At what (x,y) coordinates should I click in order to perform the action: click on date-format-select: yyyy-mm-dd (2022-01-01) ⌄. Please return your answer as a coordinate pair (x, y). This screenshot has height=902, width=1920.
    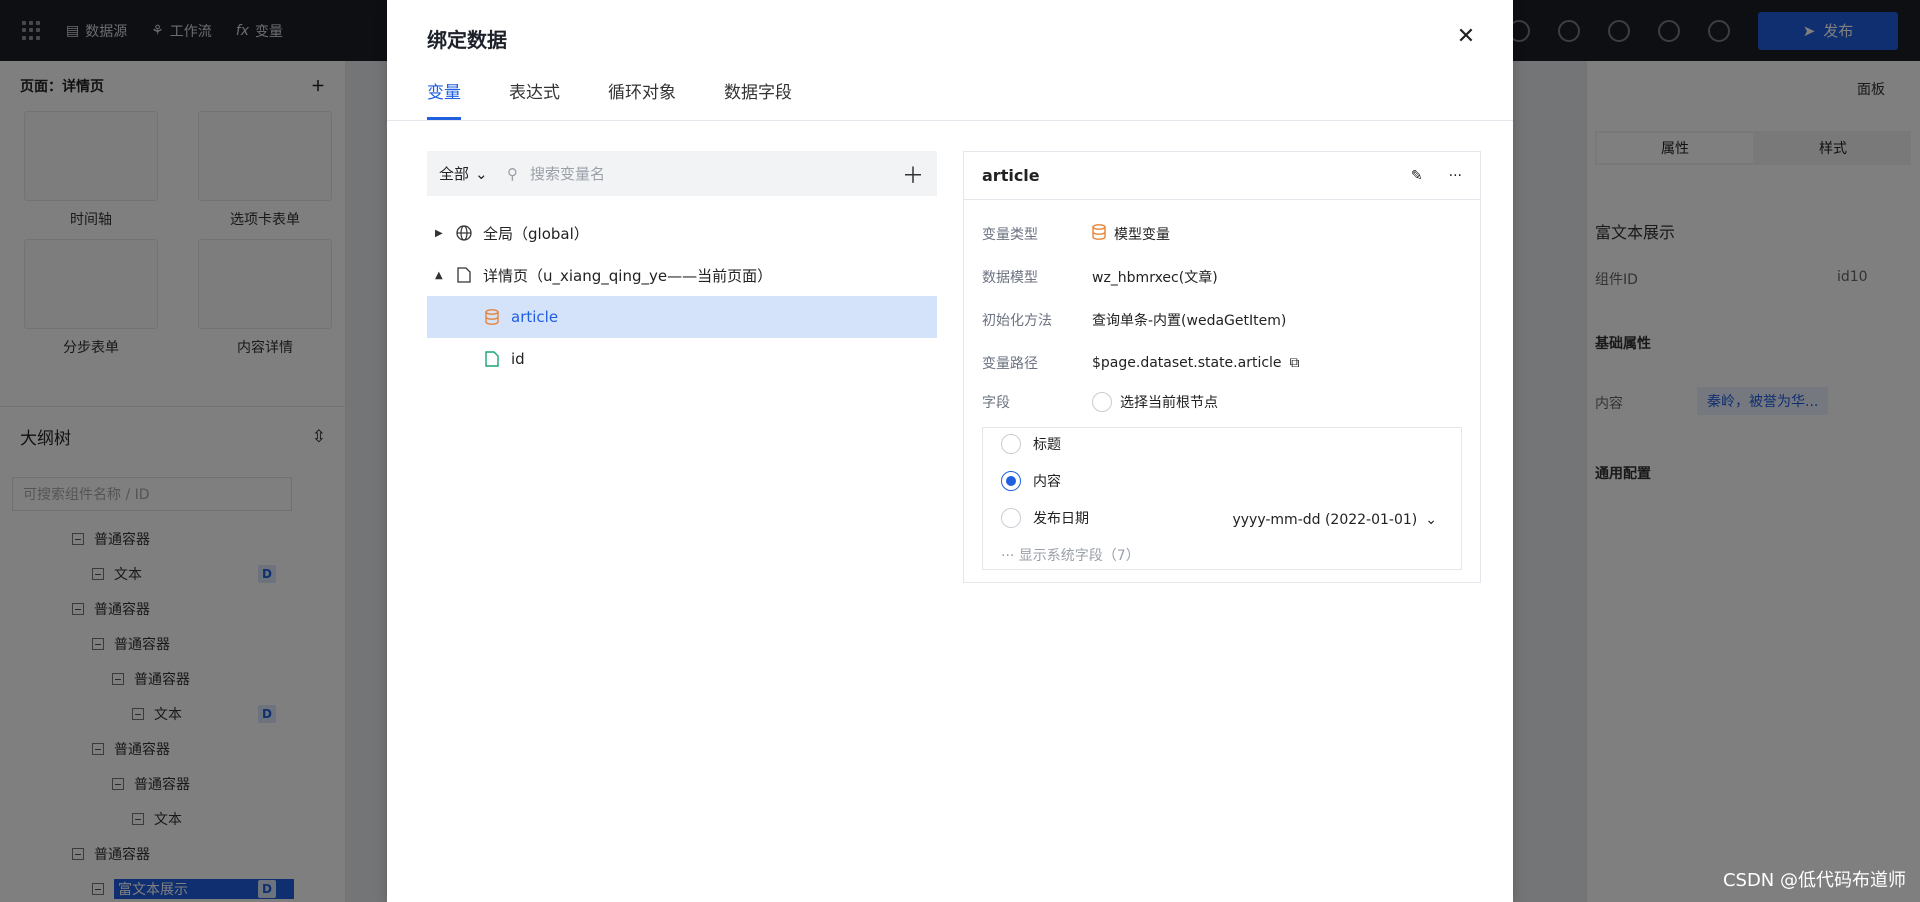
    Looking at the image, I should click on (1334, 520).